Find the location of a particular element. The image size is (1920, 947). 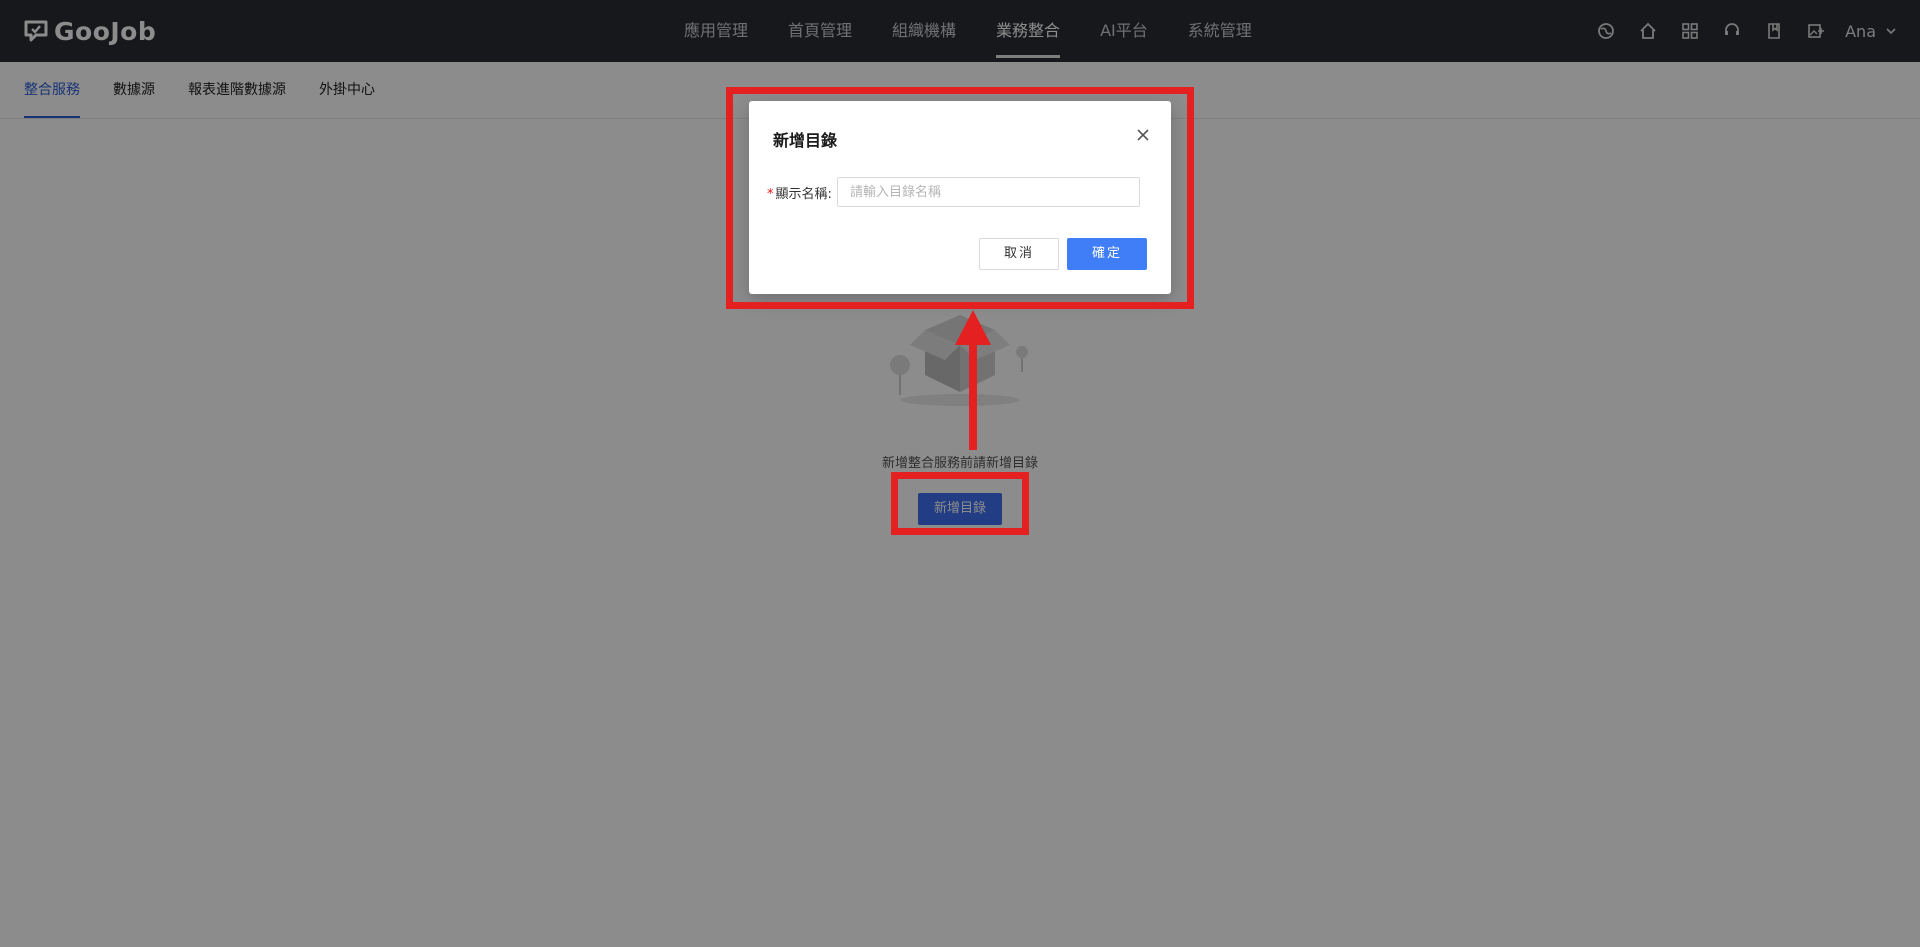

display-name-row: * 顯示名稱: is located at coordinates (953, 192).